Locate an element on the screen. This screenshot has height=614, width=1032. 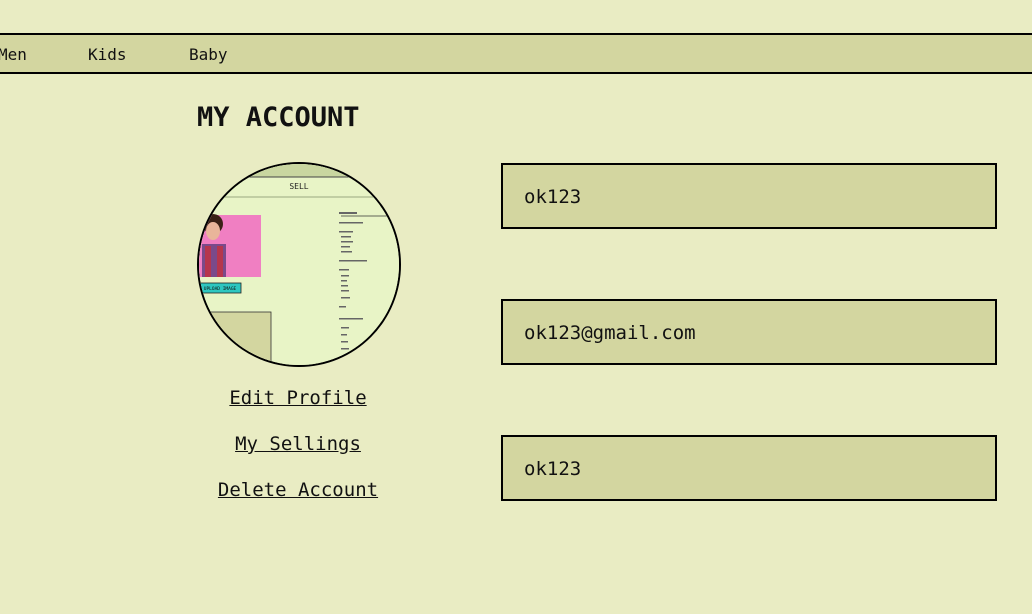
nav-link-baby: Baby is located at coordinates (208, 54).